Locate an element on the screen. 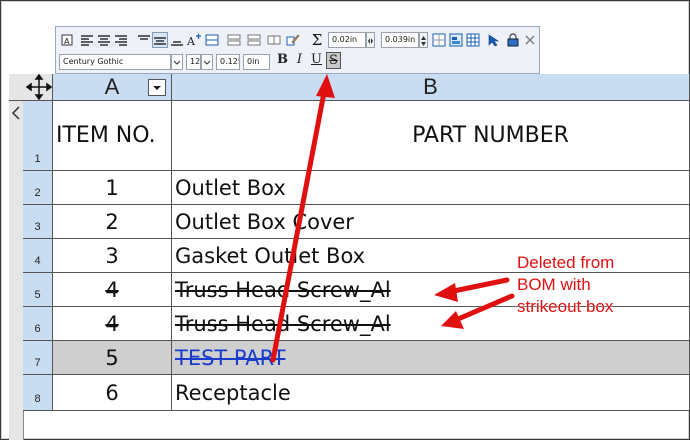  arrow-to-strikeout-button is located at coordinates (299, 221).